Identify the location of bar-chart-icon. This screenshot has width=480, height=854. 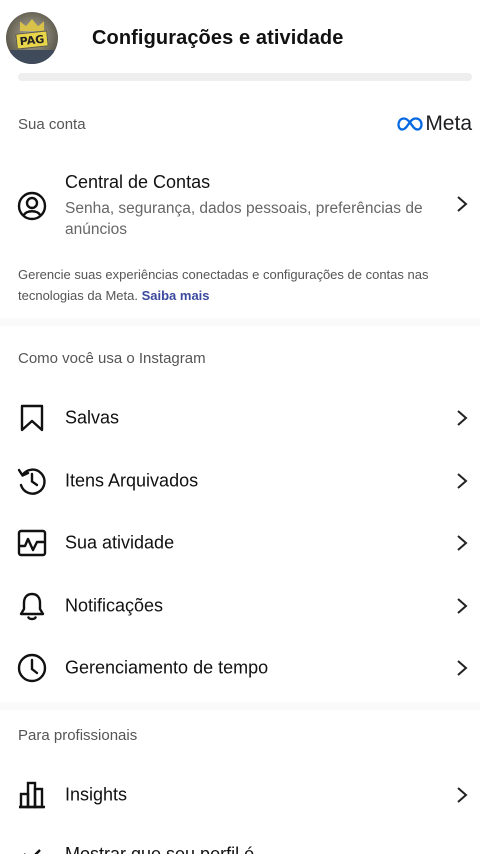
(32, 795).